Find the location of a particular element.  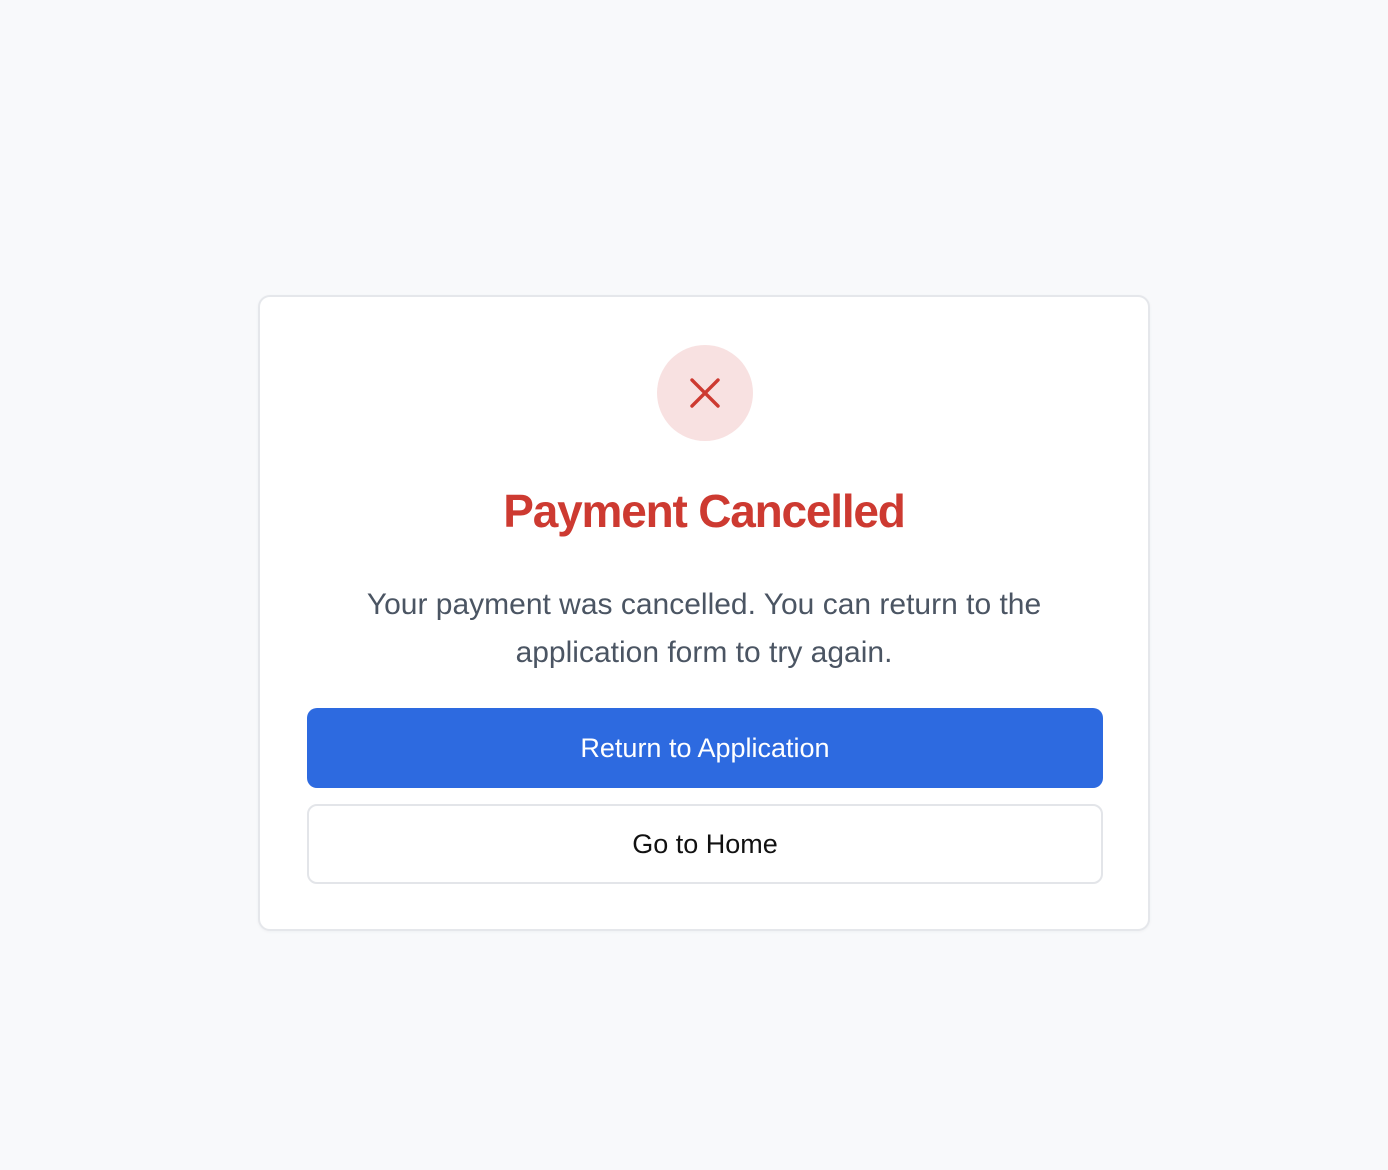

x-icon is located at coordinates (705, 393).